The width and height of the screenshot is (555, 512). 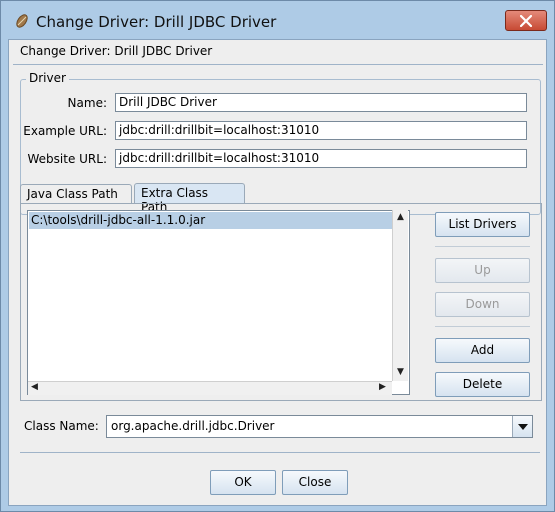 What do you see at coordinates (47, 78) in the screenshot?
I see `driver-group-title: Driver` at bounding box center [47, 78].